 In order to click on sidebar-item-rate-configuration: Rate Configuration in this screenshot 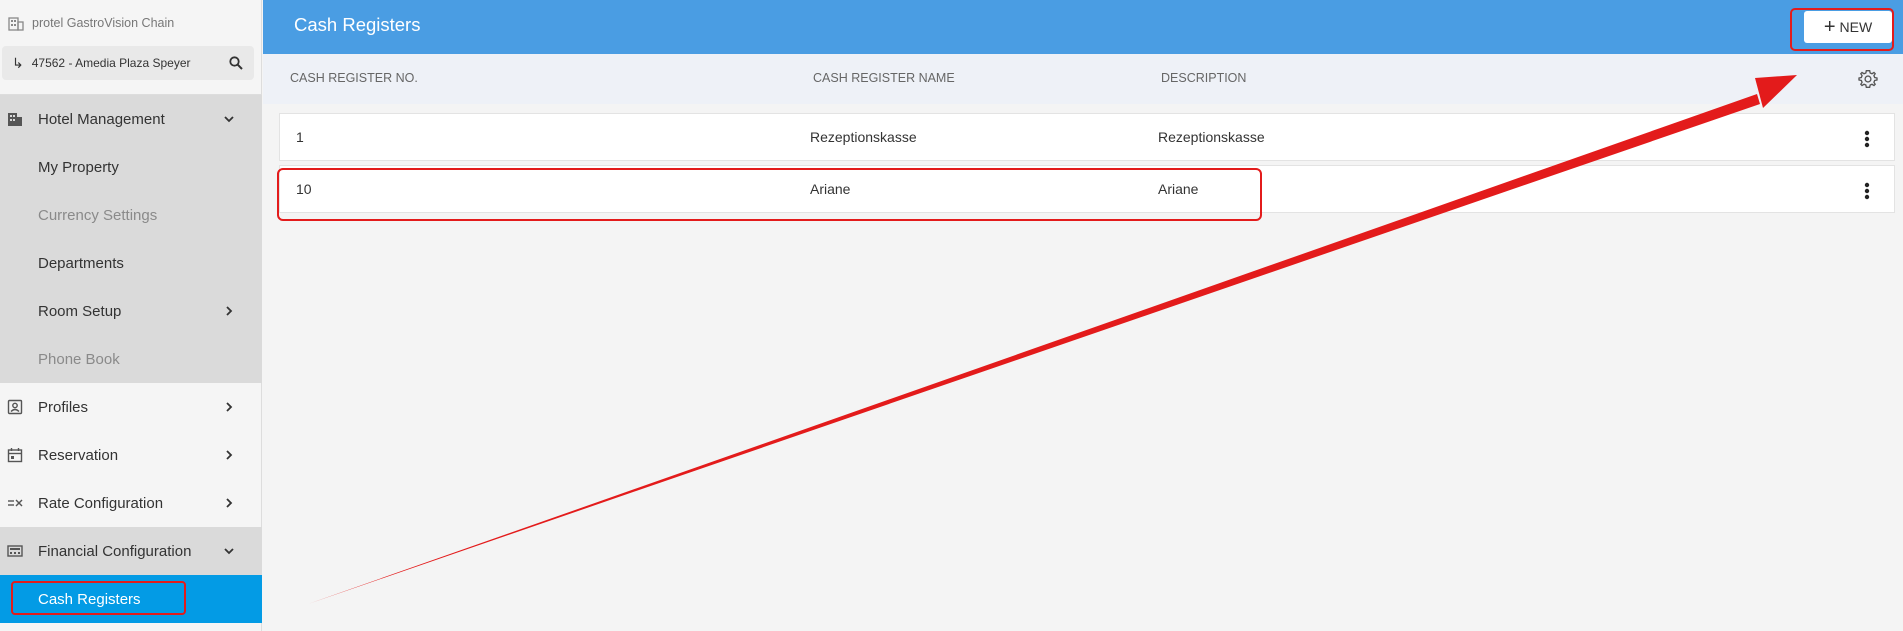, I will do `click(131, 503)`.